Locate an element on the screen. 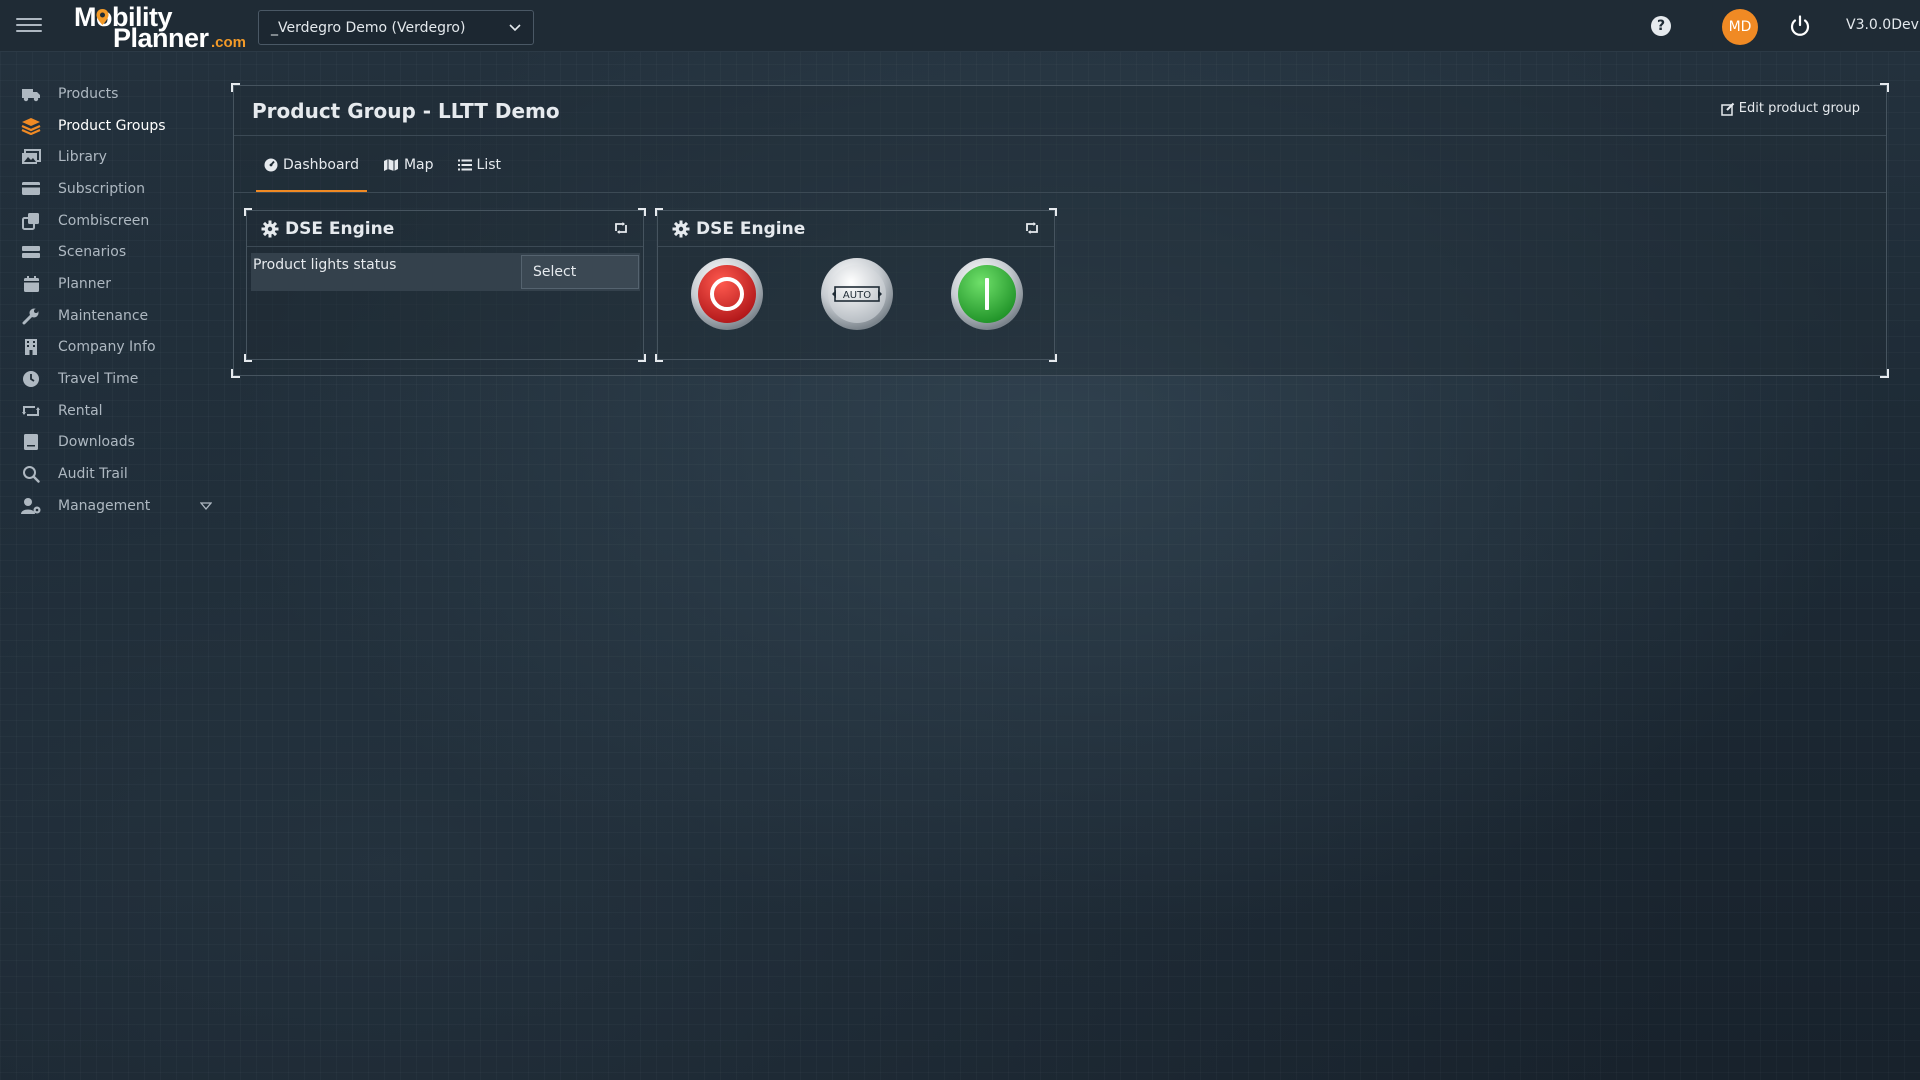  logo-suffix: .com is located at coordinates (229, 42).